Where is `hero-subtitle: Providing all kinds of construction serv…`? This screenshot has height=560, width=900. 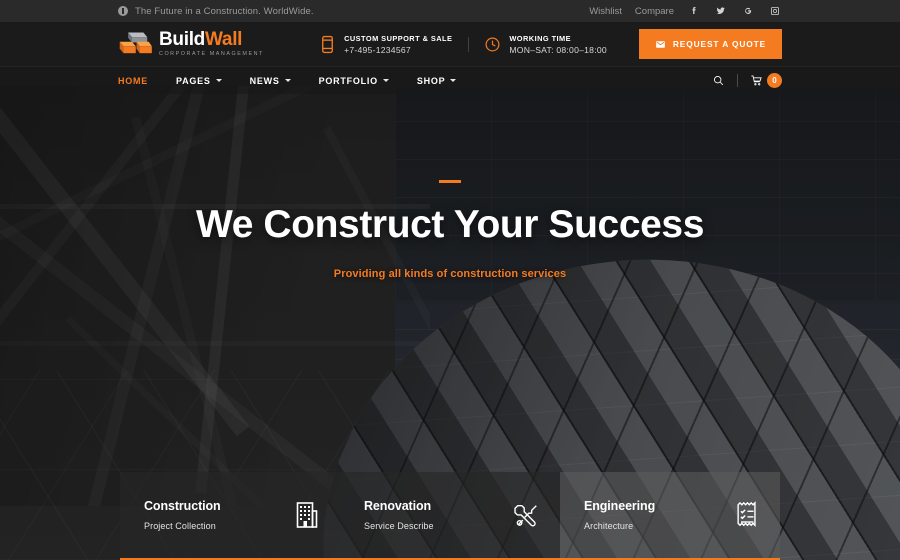 hero-subtitle: Providing all kinds of construction serv… is located at coordinates (450, 274).